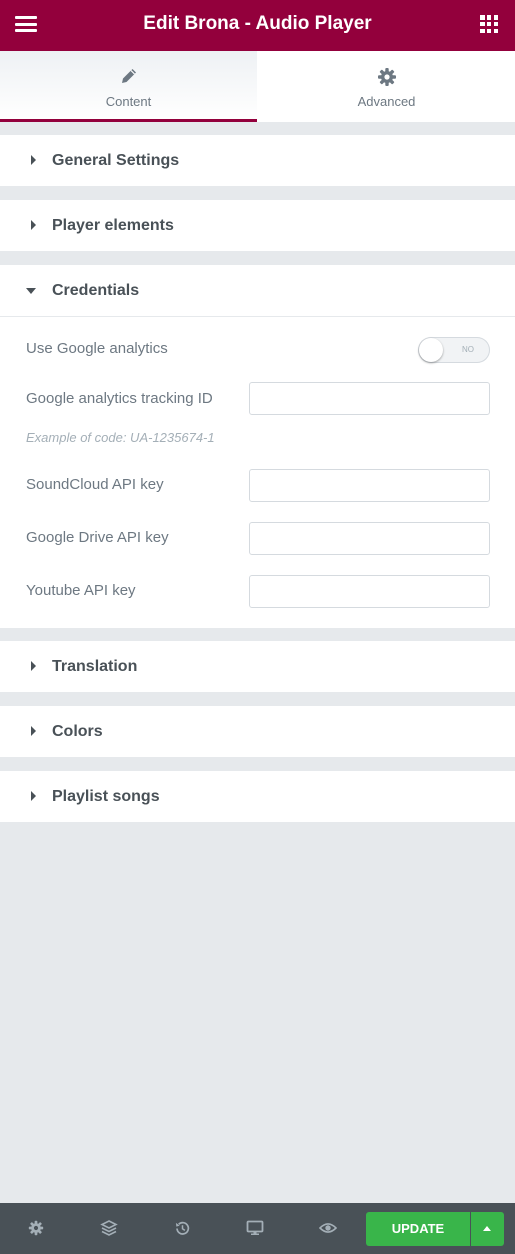 This screenshot has width=515, height=1254. What do you see at coordinates (328, 1228) in the screenshot?
I see `preview-icon` at bounding box center [328, 1228].